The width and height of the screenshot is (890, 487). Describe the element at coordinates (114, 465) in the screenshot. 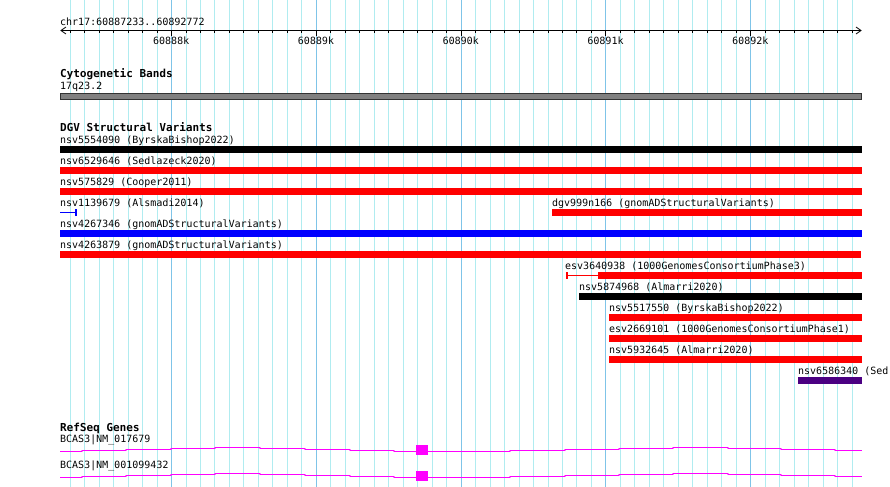

I see `feature-label: BCAS3|NM_001099432` at that location.